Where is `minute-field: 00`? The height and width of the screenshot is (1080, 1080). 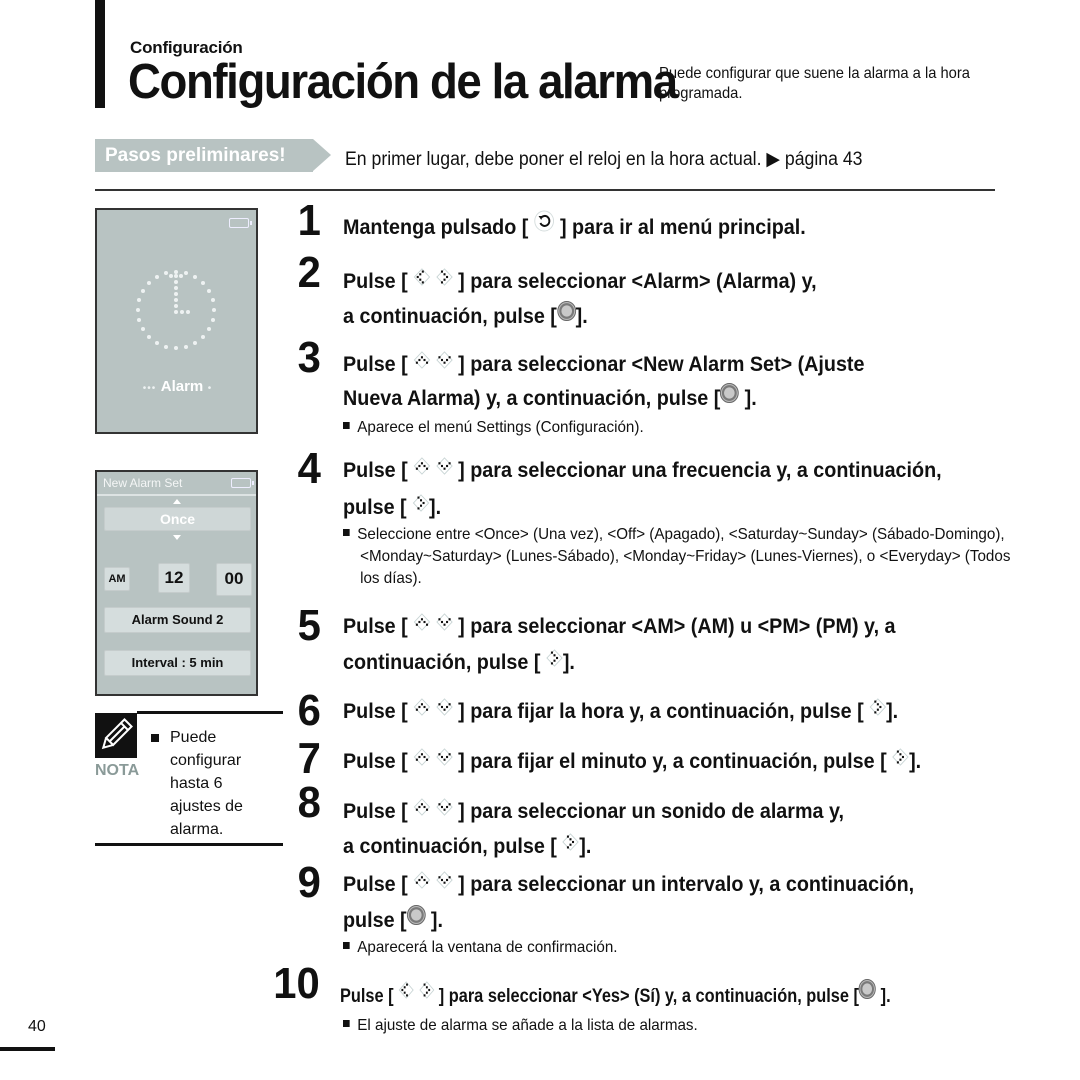 minute-field: 00 is located at coordinates (234, 579).